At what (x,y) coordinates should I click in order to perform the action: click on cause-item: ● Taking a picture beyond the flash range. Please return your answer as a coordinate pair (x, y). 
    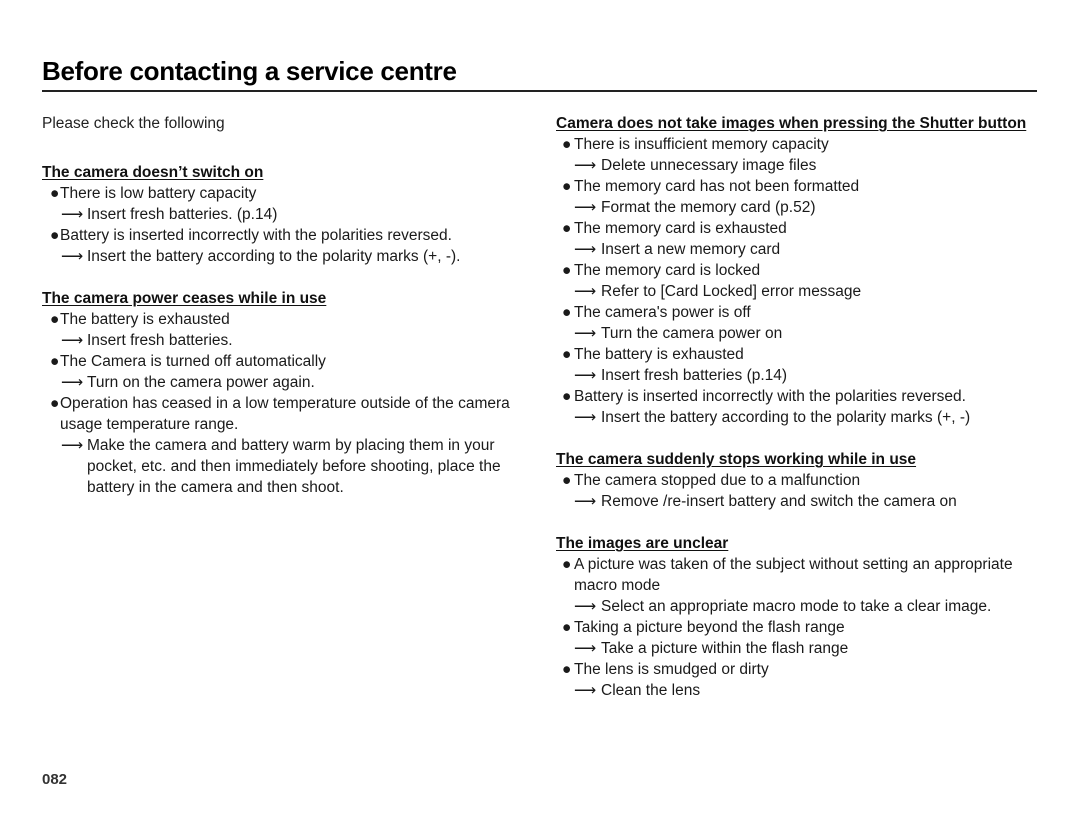
    Looking at the image, I should click on (801, 627).